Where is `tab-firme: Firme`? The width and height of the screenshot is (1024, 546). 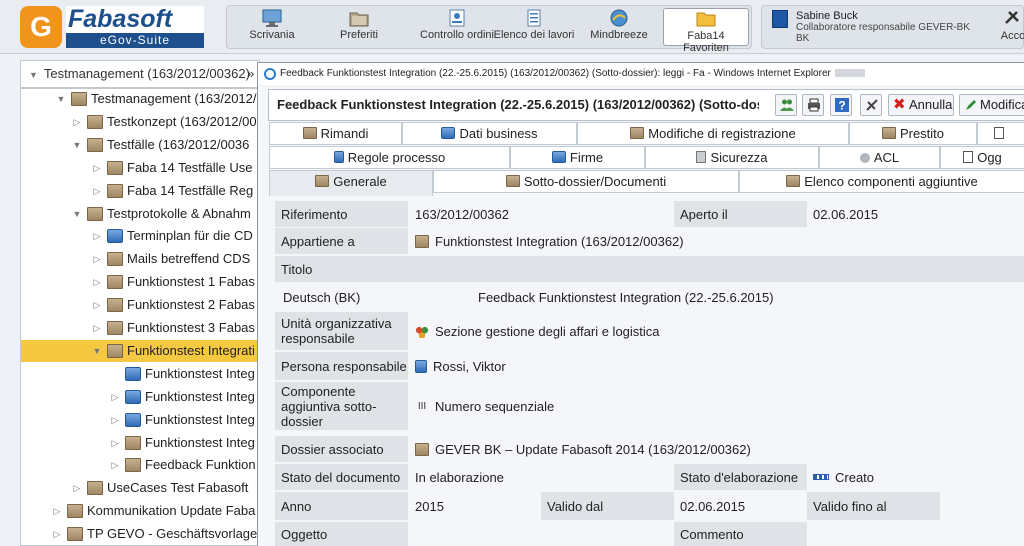 tab-firme: Firme is located at coordinates (577, 157).